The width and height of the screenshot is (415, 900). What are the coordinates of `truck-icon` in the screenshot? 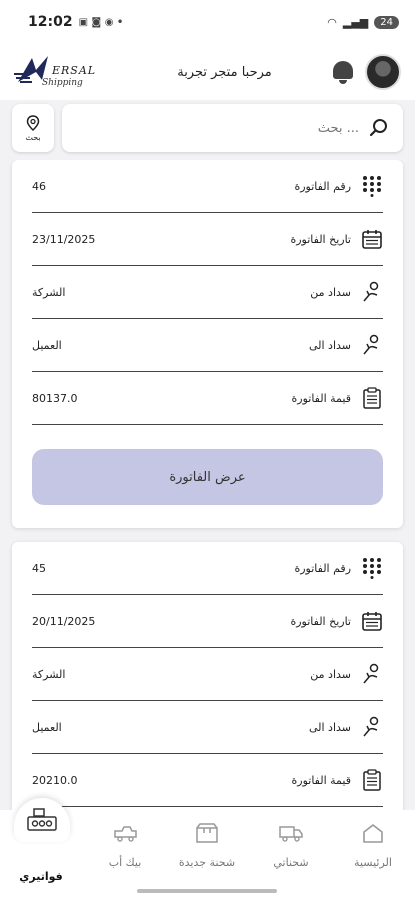 It's located at (291, 834).